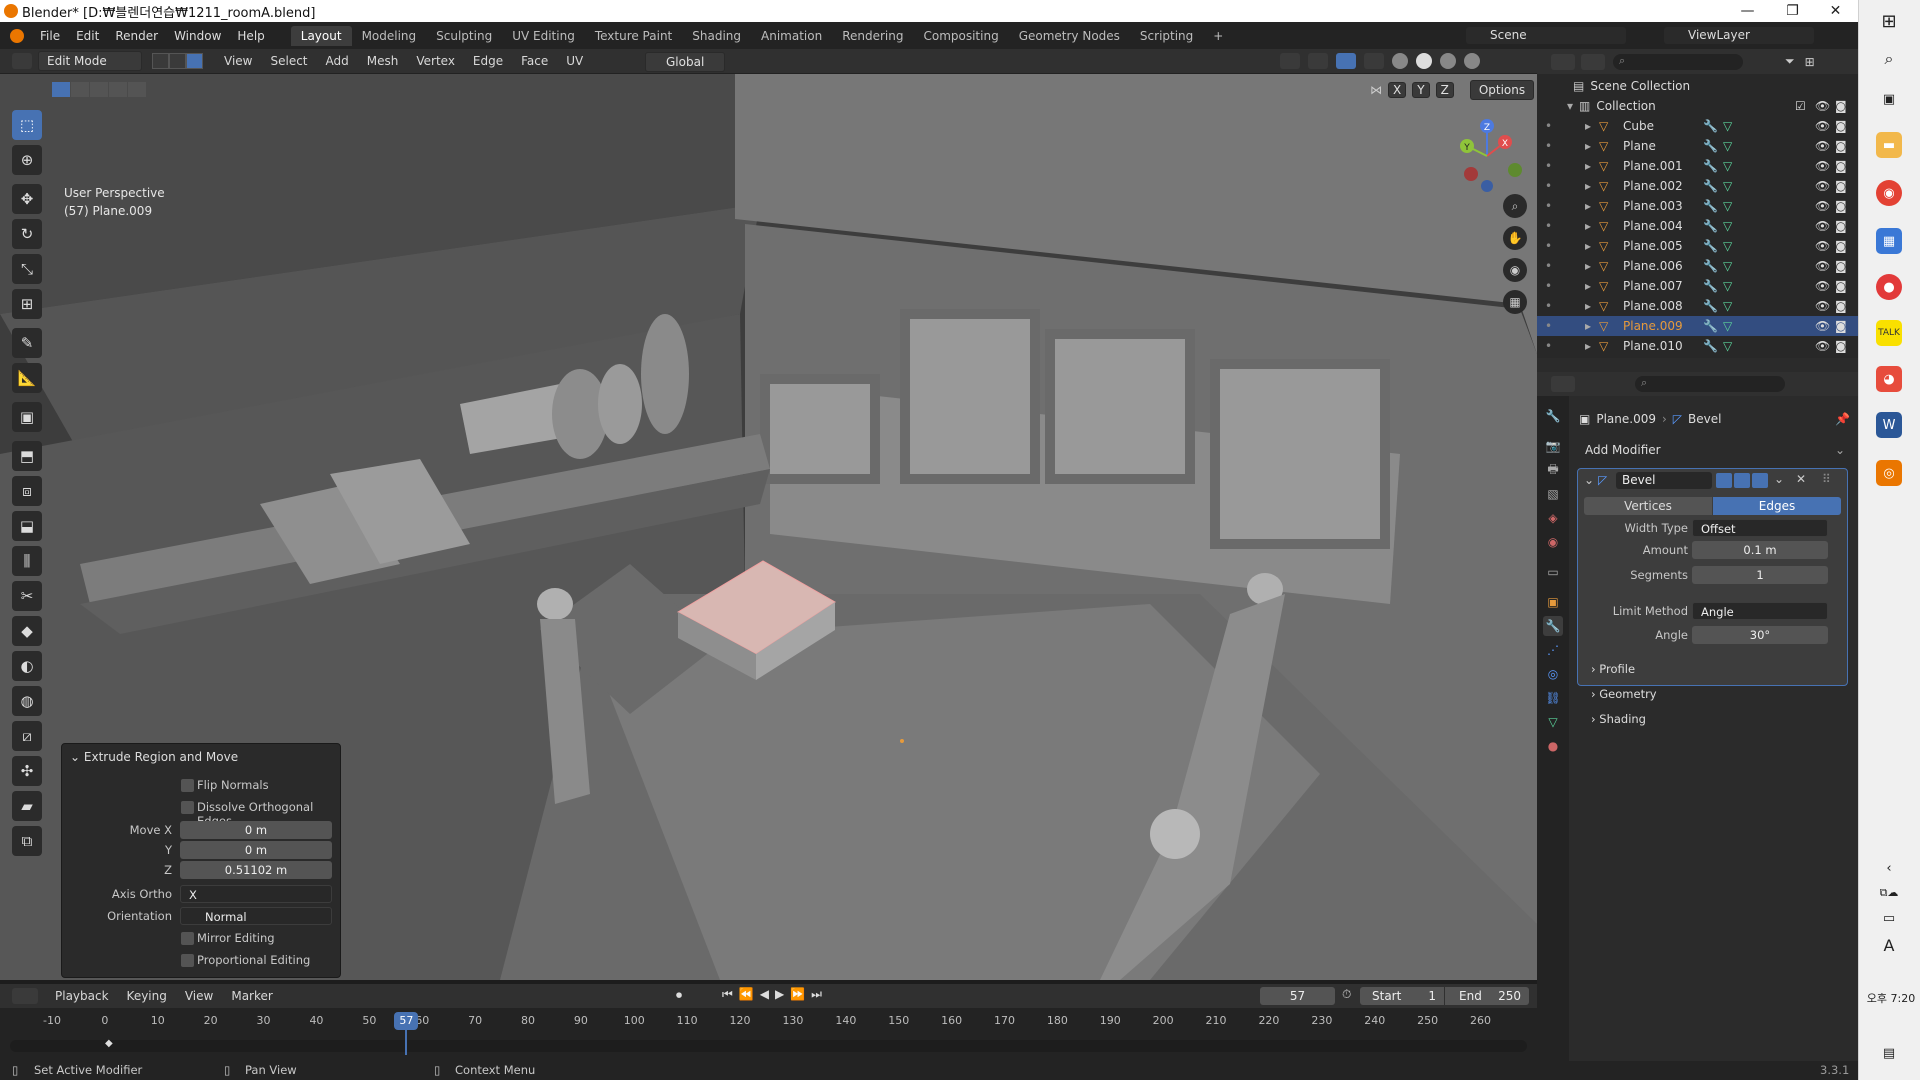  What do you see at coordinates (137, 89) in the screenshot?
I see `select-intersect-icon` at bounding box center [137, 89].